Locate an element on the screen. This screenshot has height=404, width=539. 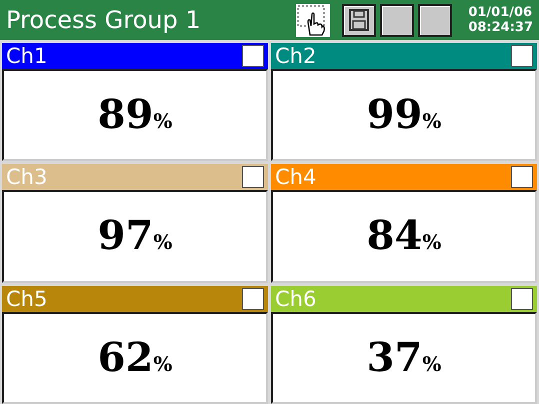
channel-value: 62% is located at coordinates (135, 357).